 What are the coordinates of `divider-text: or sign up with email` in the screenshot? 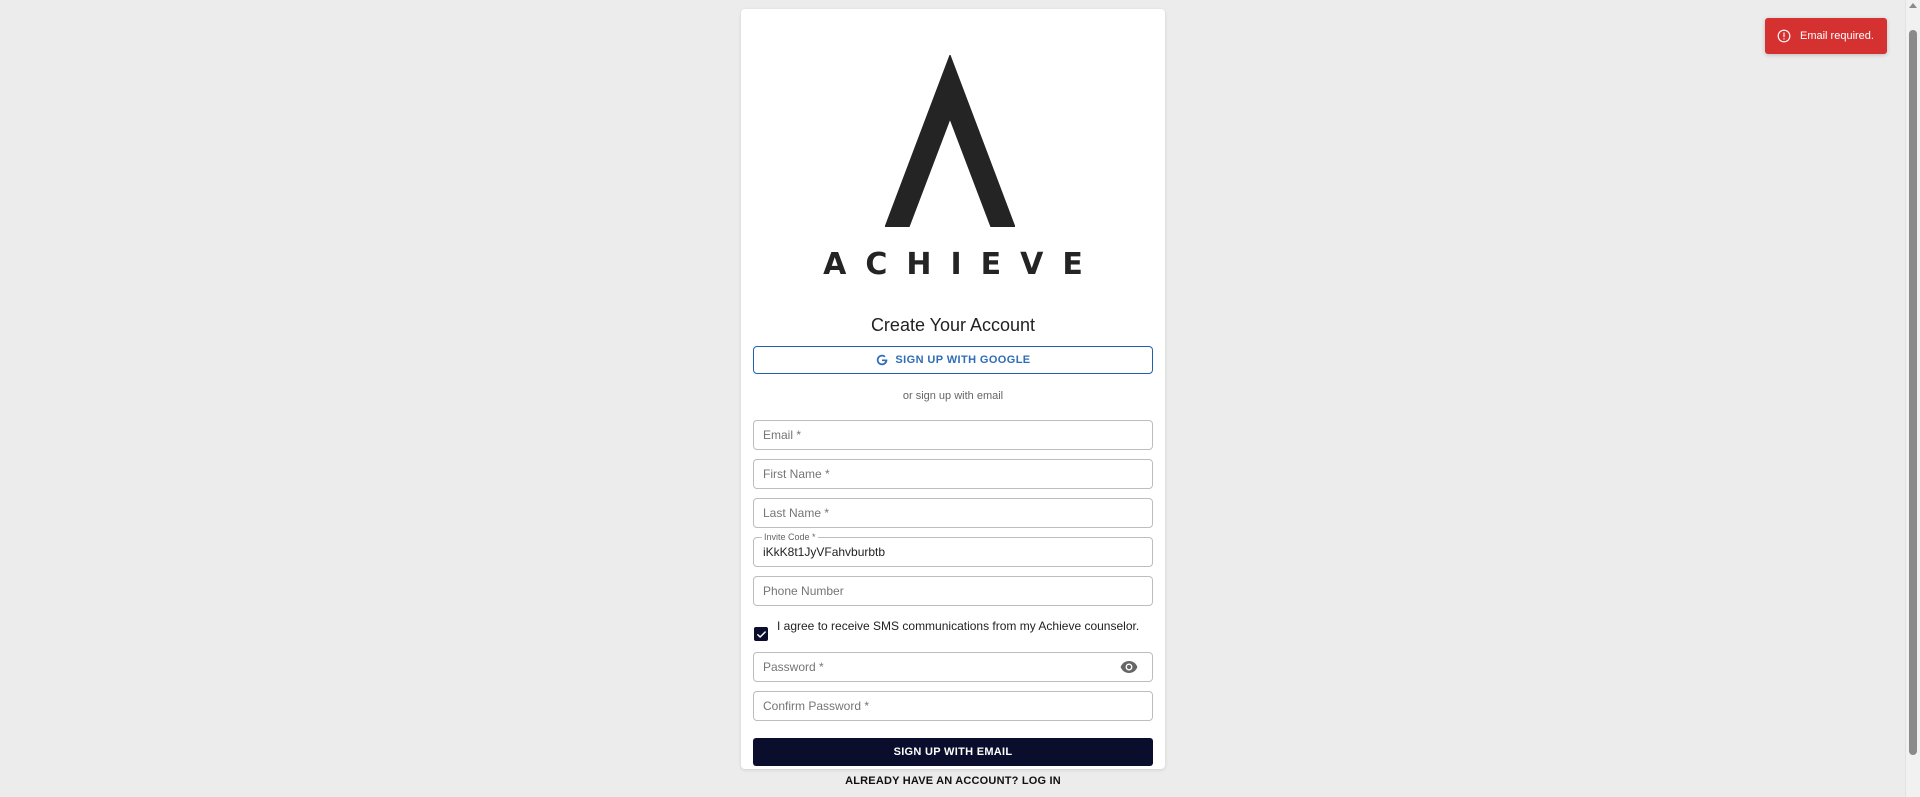 It's located at (953, 396).